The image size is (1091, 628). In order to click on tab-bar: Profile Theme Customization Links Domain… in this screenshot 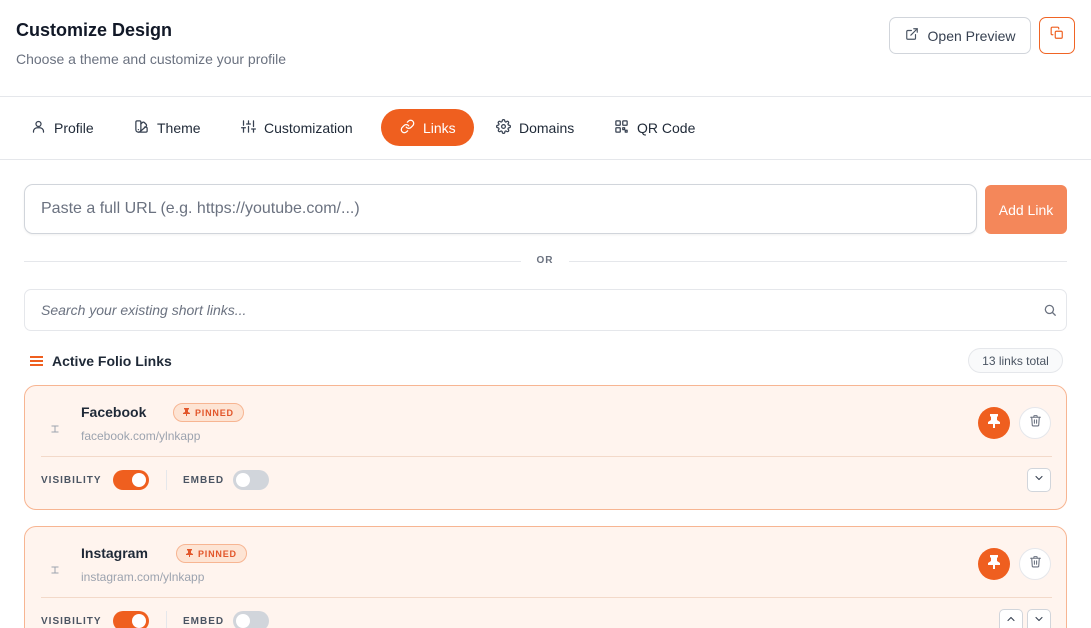, I will do `click(545, 128)`.